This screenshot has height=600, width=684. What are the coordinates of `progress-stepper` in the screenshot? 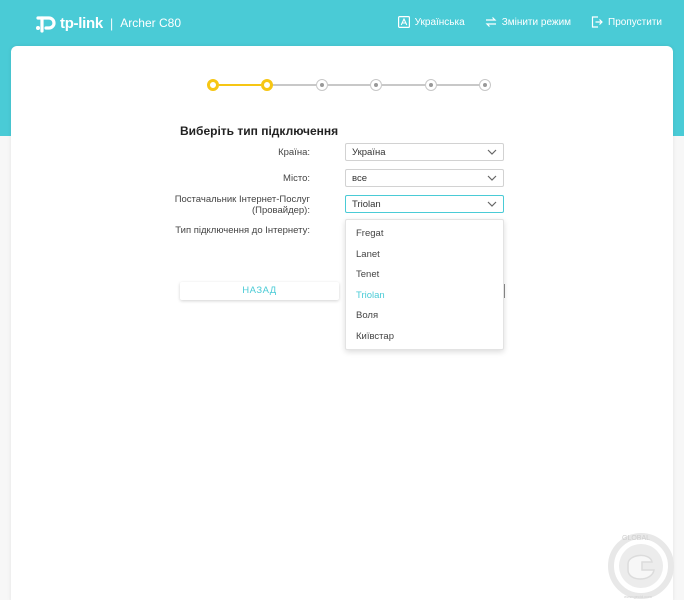 It's located at (349, 85).